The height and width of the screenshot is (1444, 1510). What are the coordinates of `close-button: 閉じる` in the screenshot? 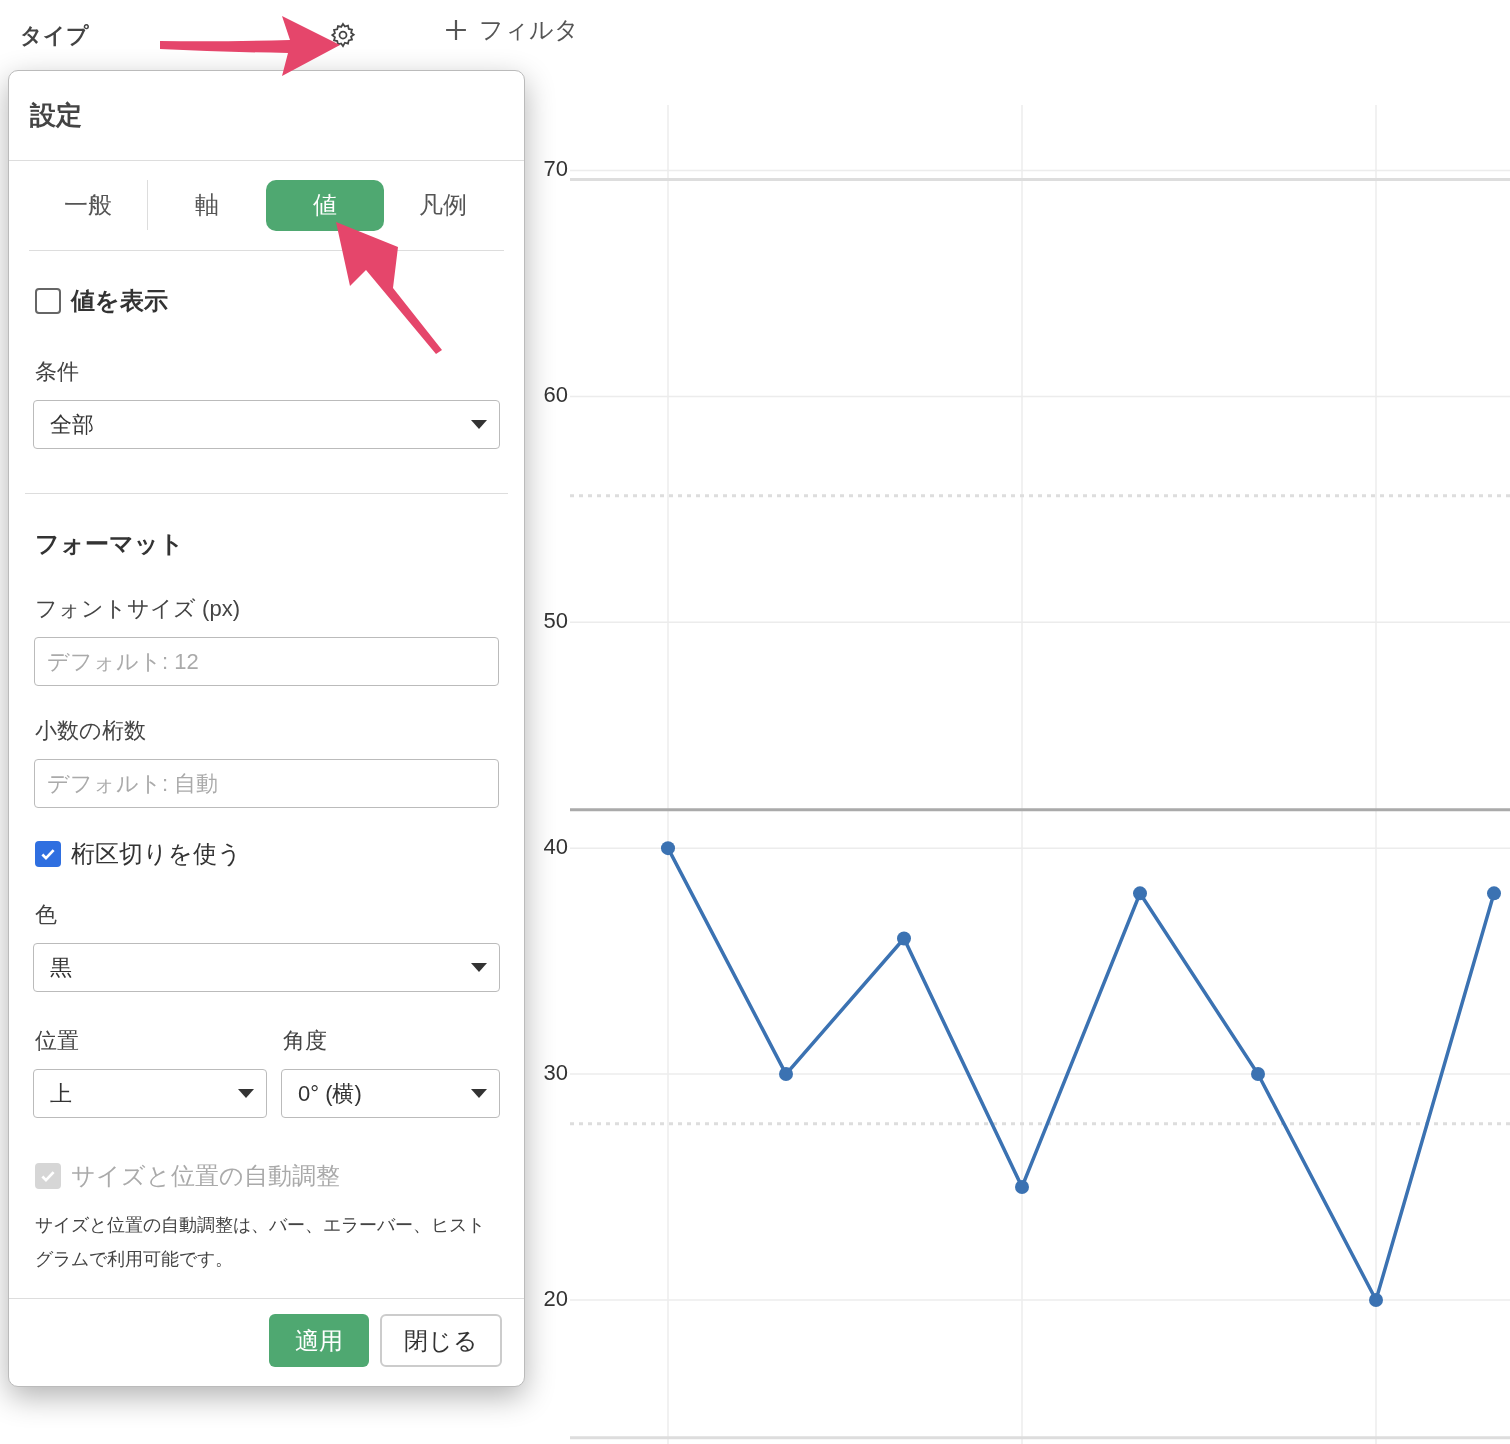 It's located at (441, 1340).